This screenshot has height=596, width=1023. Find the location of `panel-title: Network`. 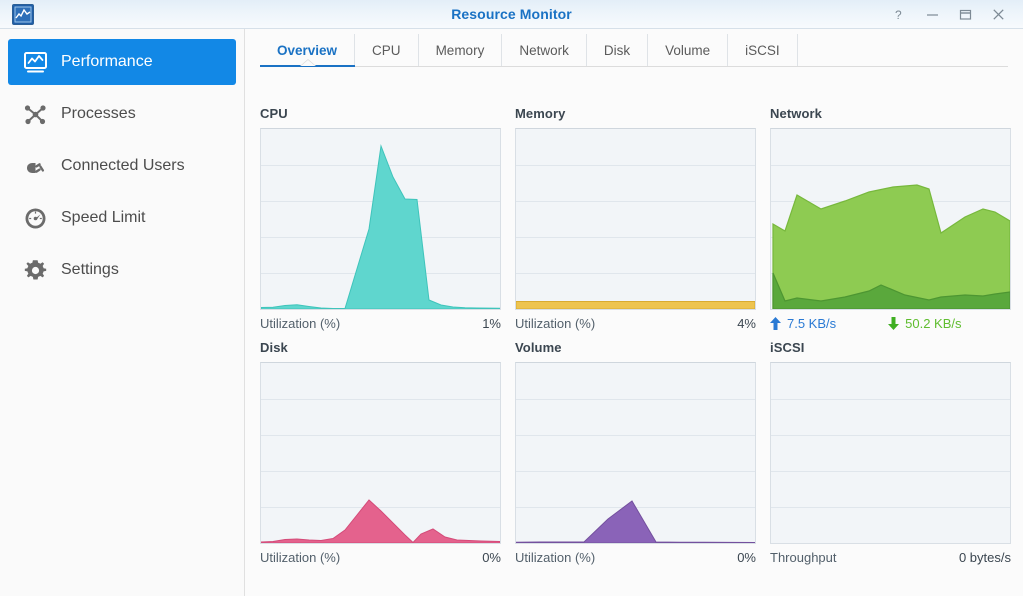

panel-title: Network is located at coordinates (796, 113).